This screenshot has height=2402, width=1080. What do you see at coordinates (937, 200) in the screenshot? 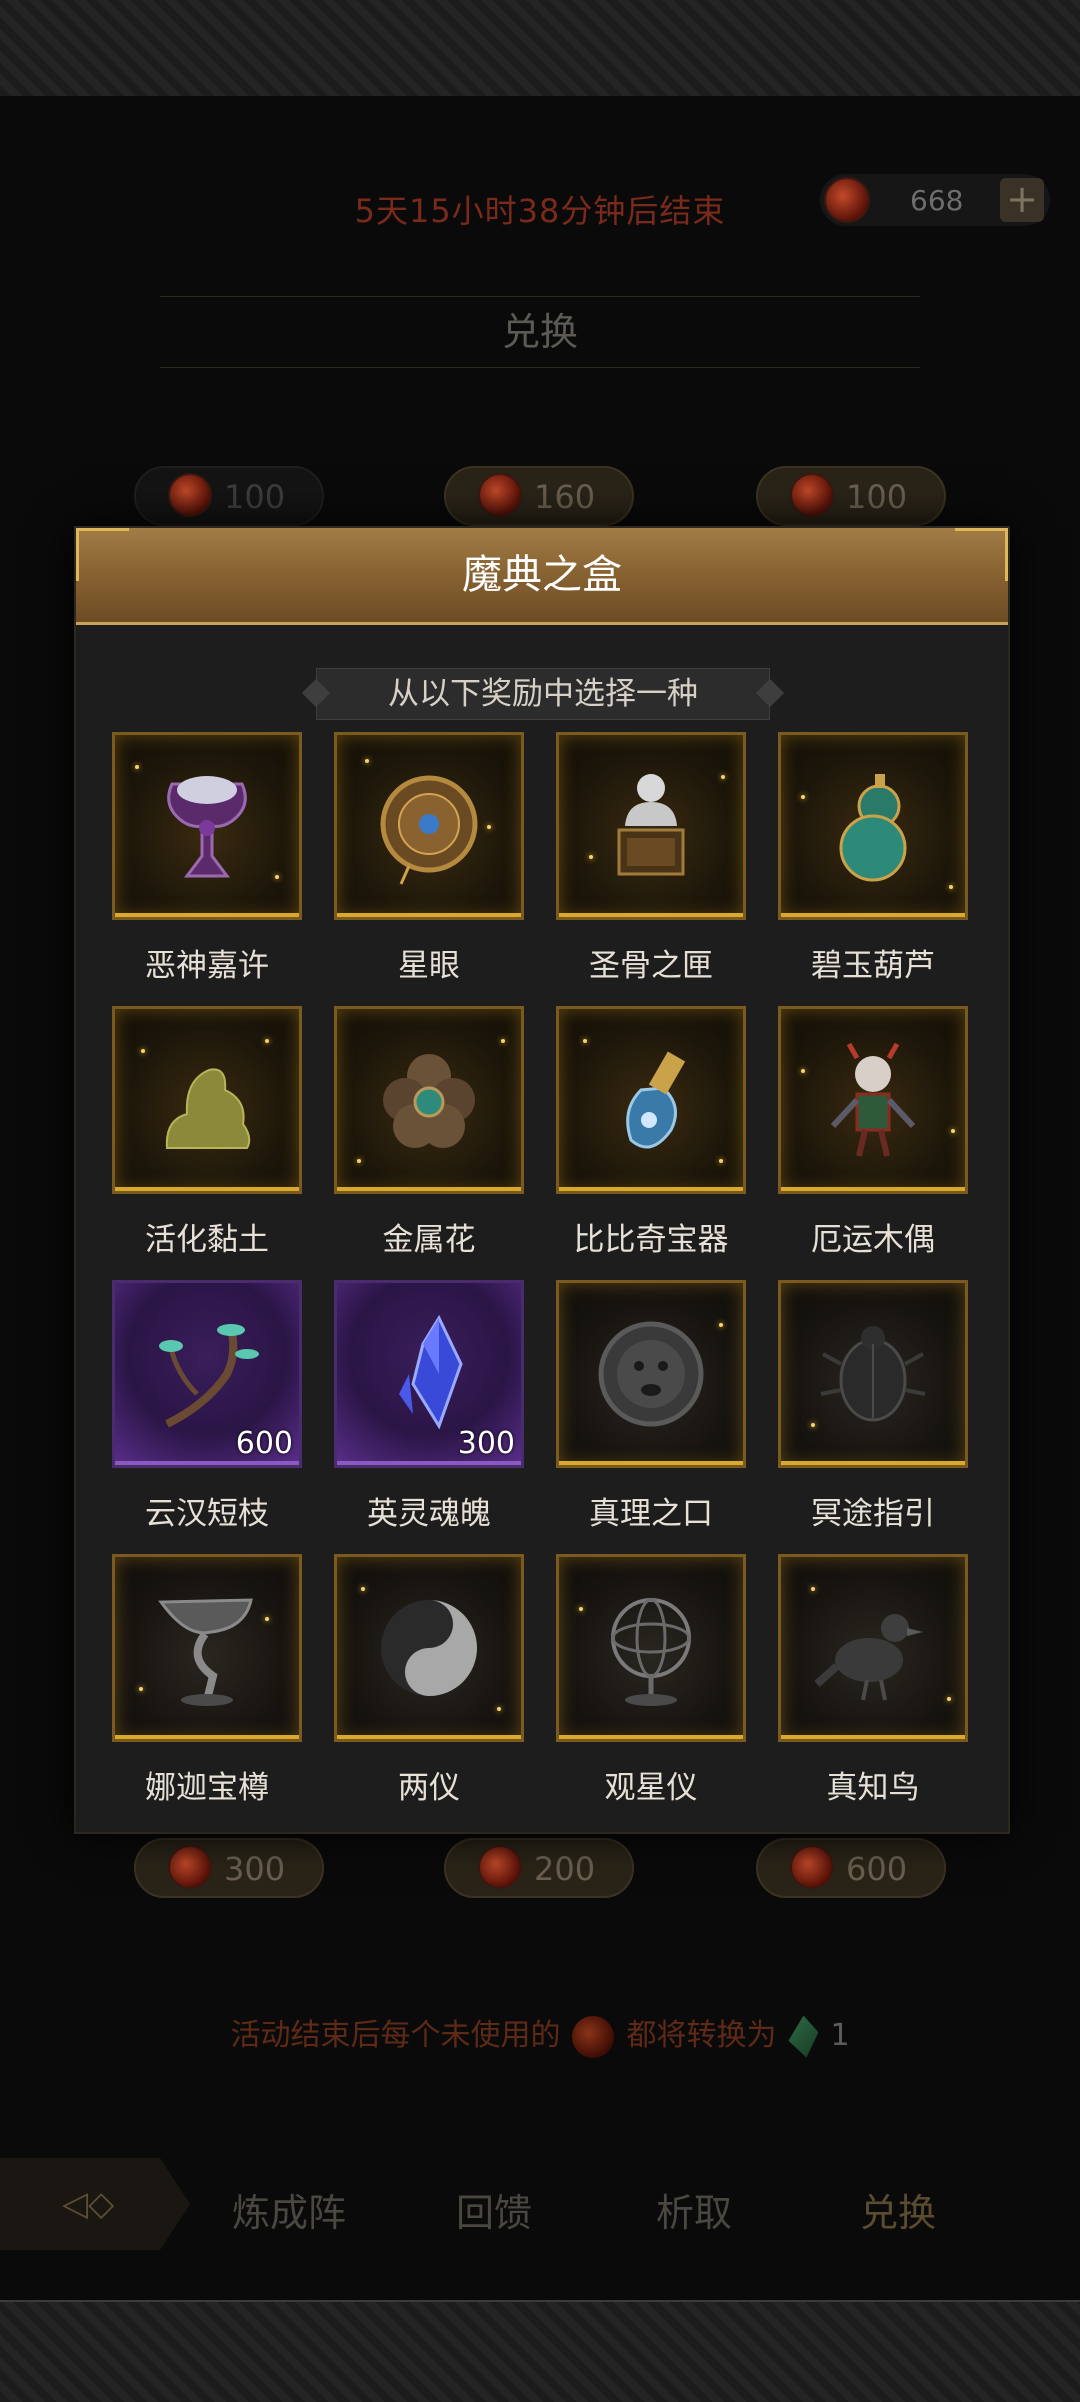
I see `currency-value: 668` at bounding box center [937, 200].